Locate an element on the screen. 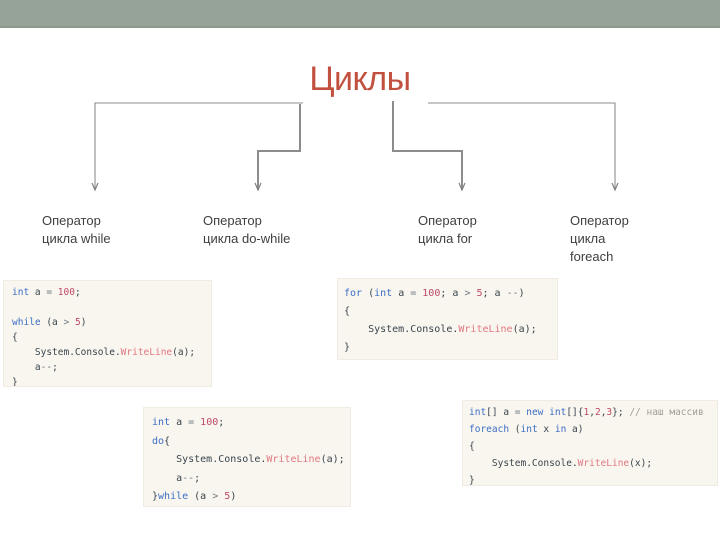  slide-title: Циклы is located at coordinates (360, 79).